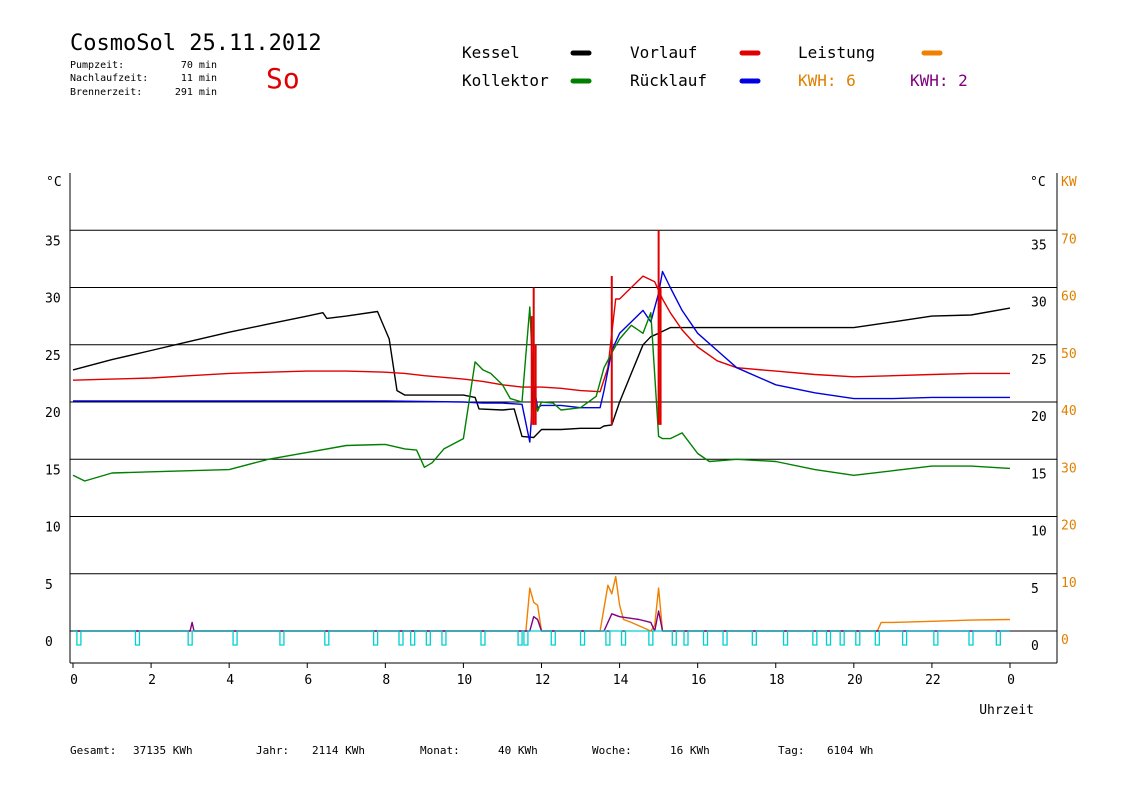  What do you see at coordinates (199, 65) in the screenshot?
I see `info-value-pumpzeit: 70 min` at bounding box center [199, 65].